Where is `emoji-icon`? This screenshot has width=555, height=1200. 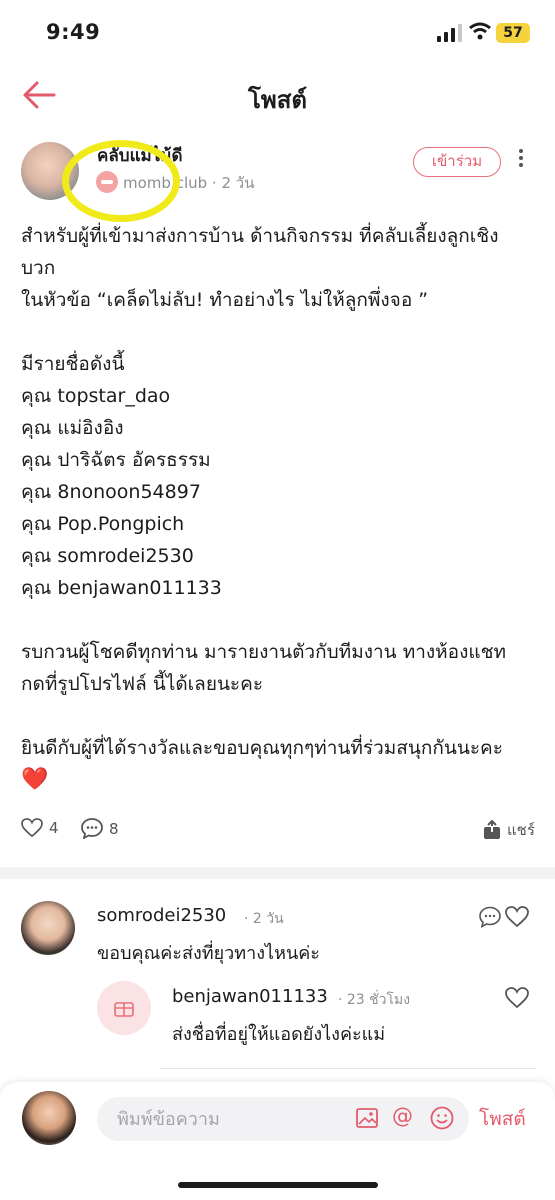
emoji-icon is located at coordinates (442, 1118).